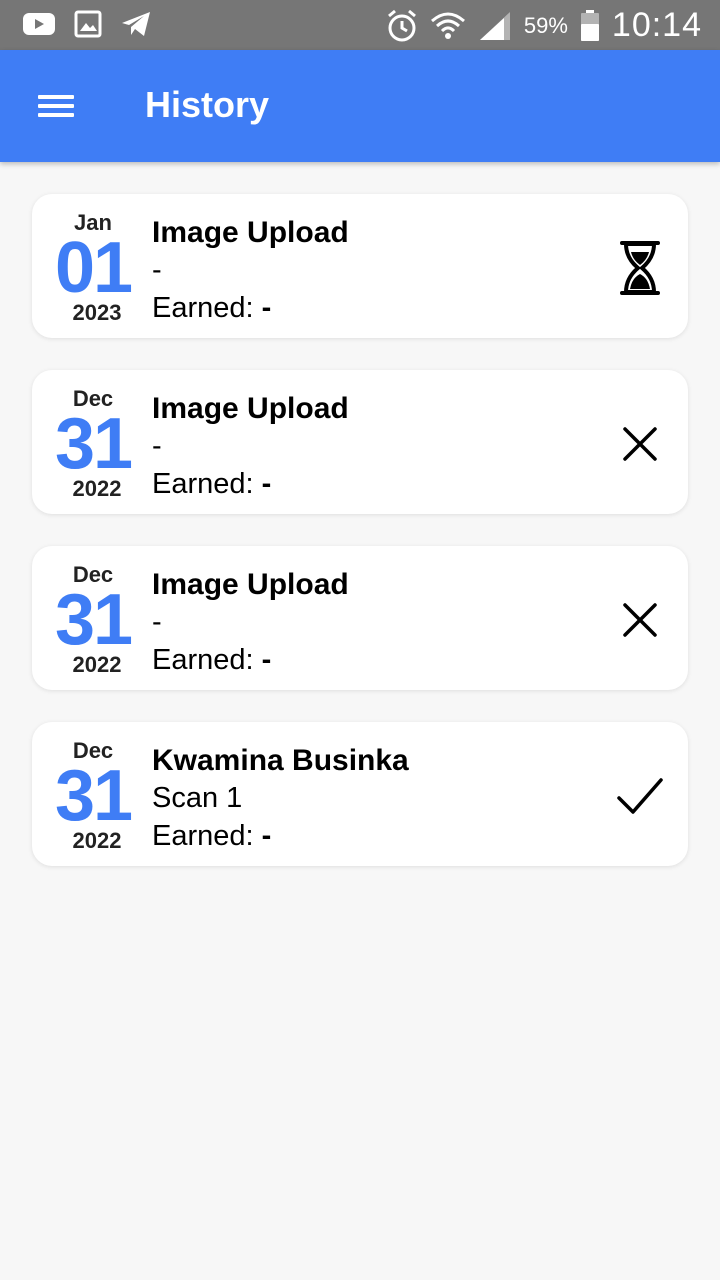 The width and height of the screenshot is (720, 1280). I want to click on battery-percent: 59%, so click(545, 25).